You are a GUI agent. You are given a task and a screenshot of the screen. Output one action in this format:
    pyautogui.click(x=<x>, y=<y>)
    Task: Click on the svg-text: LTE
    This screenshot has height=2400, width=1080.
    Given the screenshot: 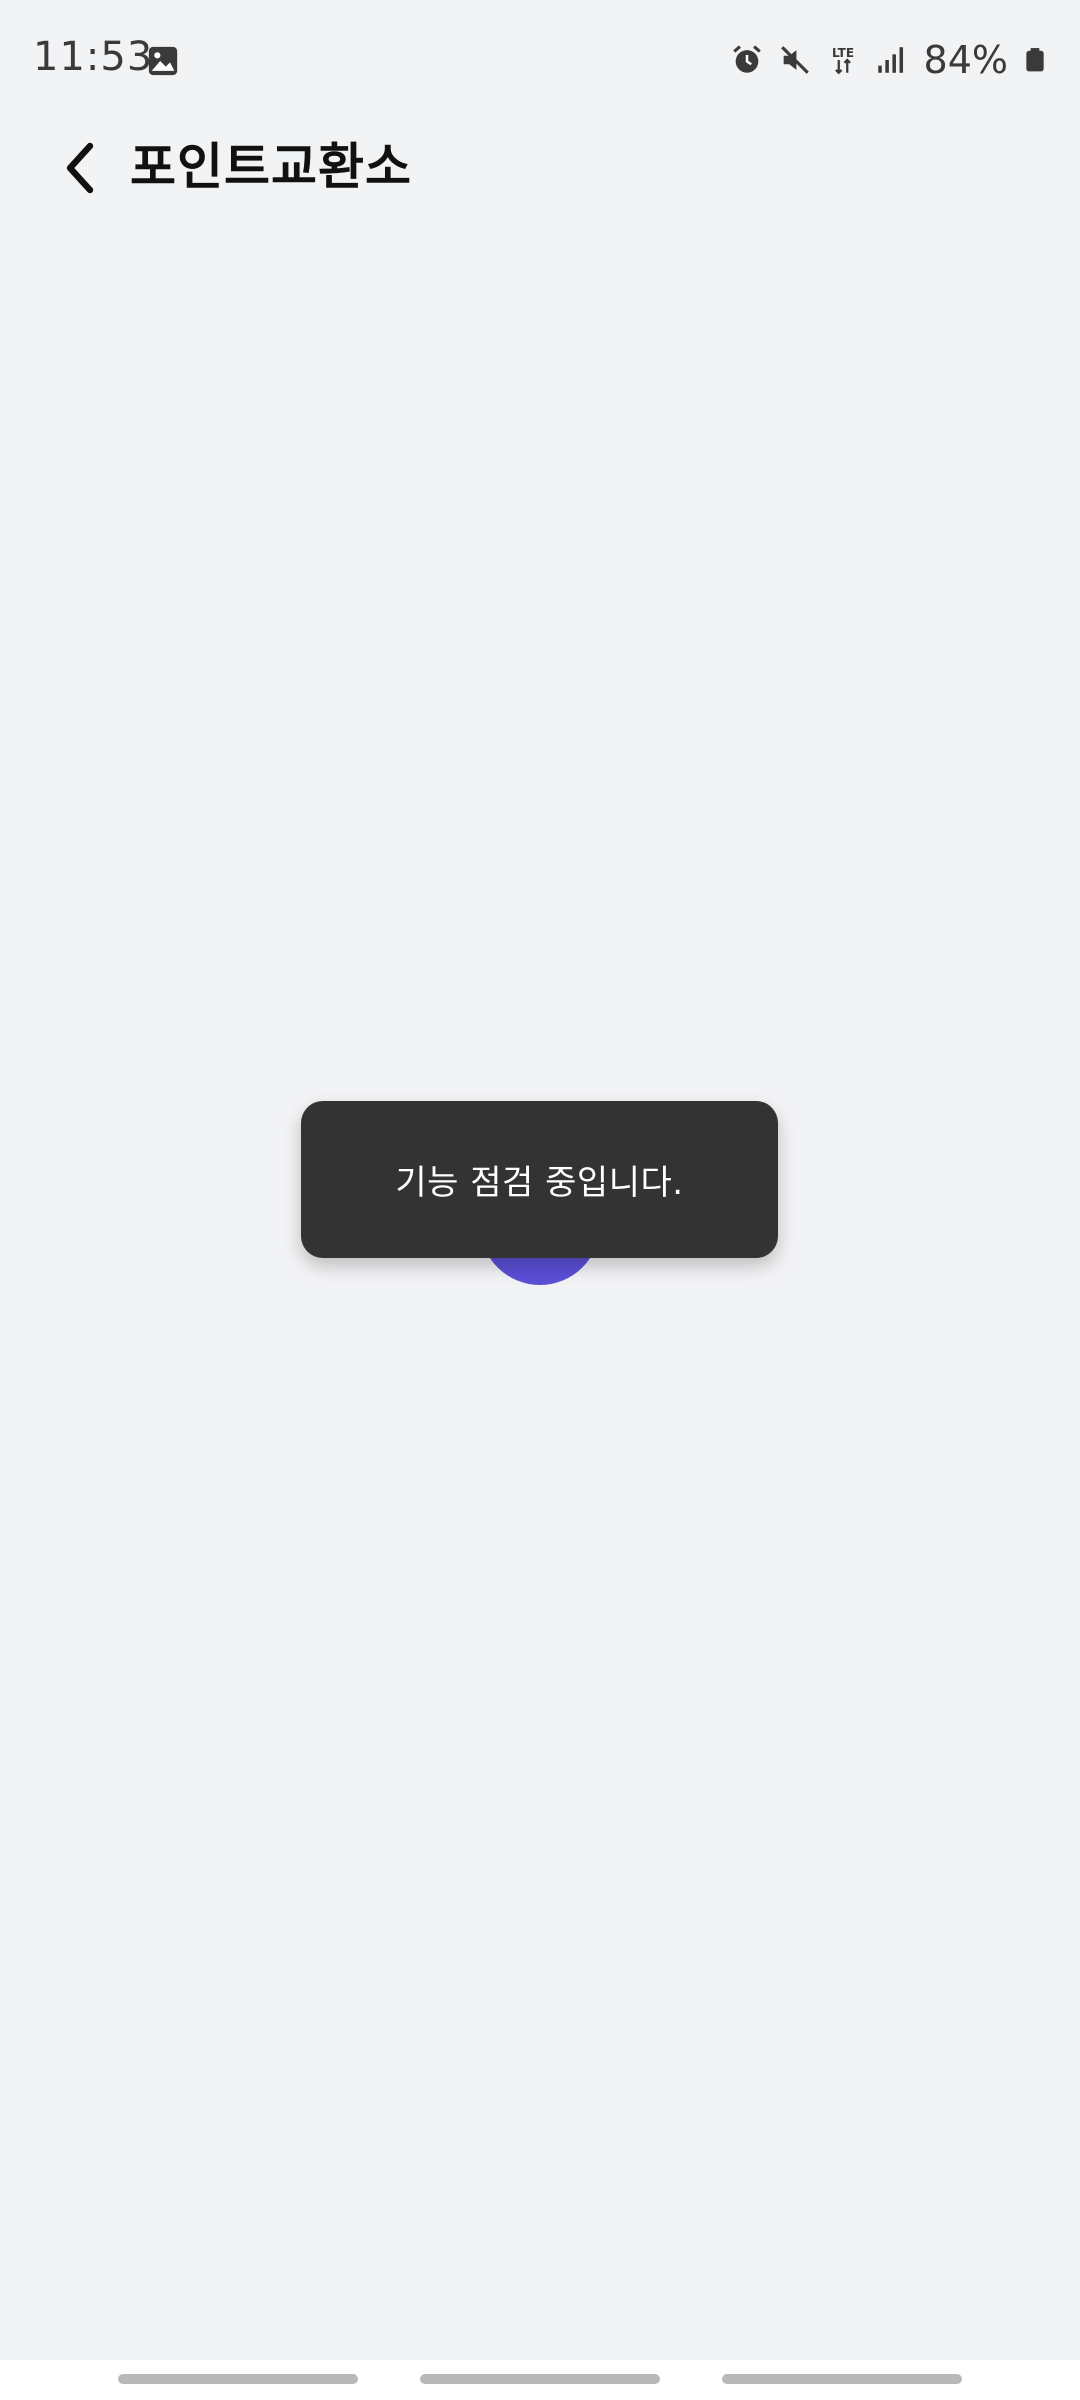 What is the action you would take?
    pyautogui.click(x=842, y=53)
    